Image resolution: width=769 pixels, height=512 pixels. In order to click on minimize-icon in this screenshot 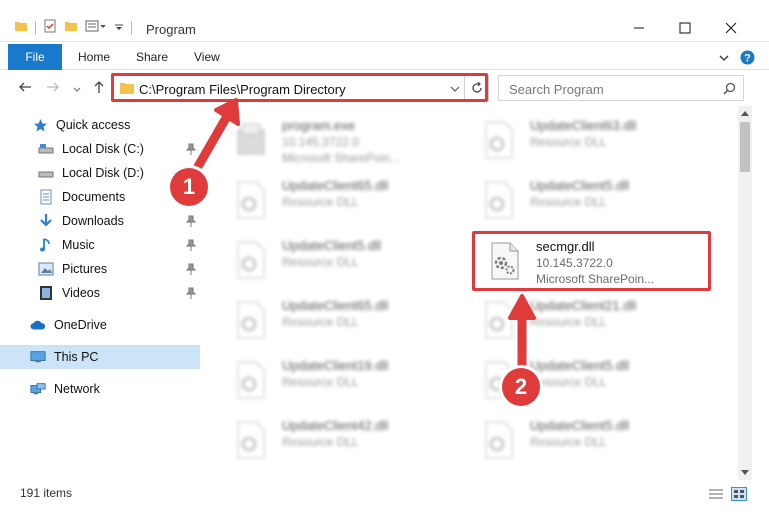, I will do `click(639, 28)`.